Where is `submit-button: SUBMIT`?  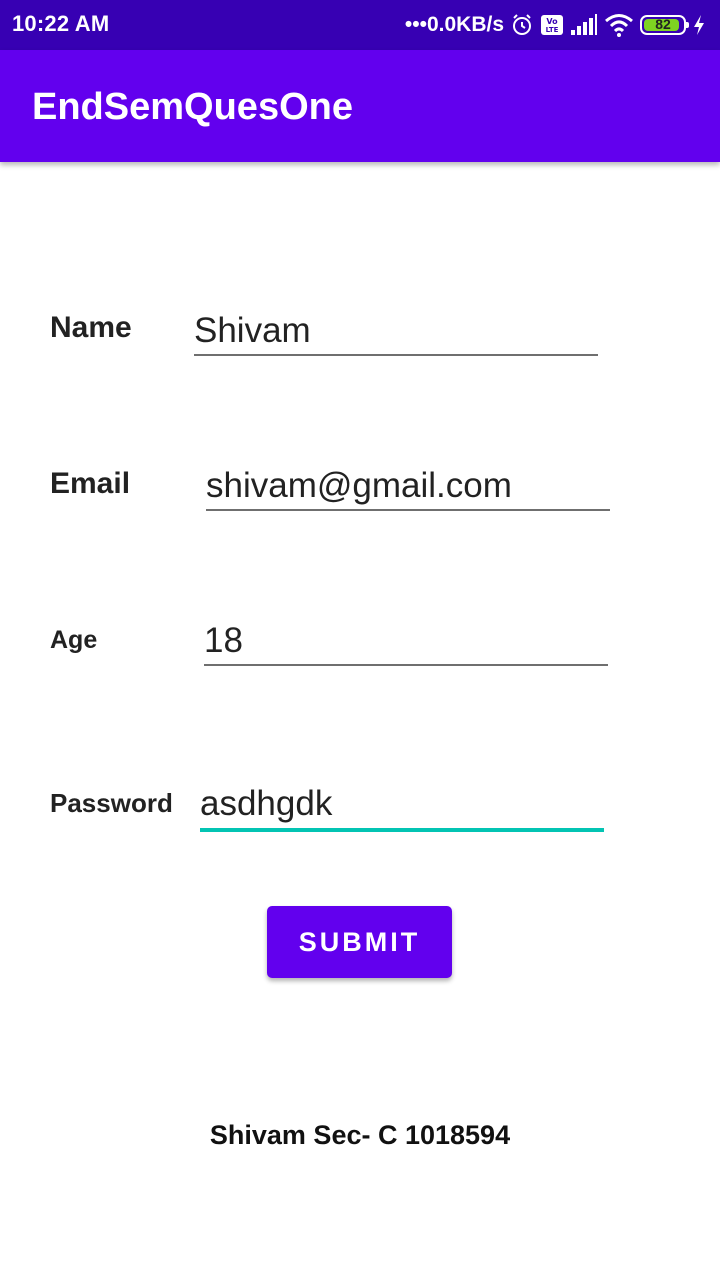
submit-button: SUBMIT is located at coordinates (359, 942).